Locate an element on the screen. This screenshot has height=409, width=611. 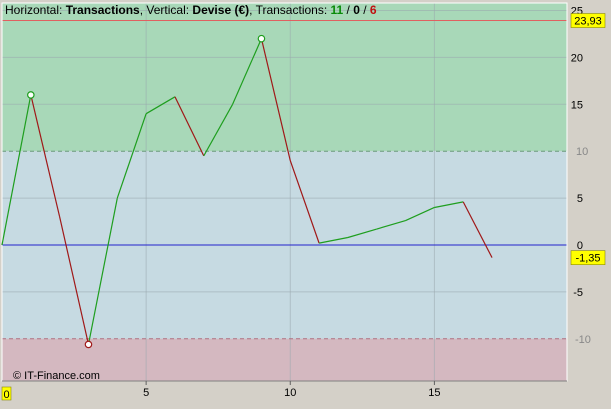
y-tick-label: 0 is located at coordinates (580, 246).